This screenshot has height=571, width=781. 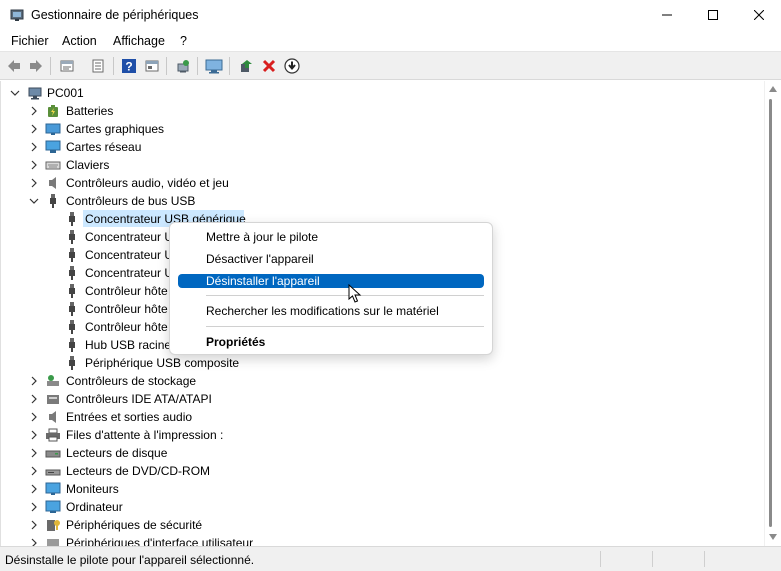 What do you see at coordinates (53, 399) in the screenshot?
I see `ide-controller-icon` at bounding box center [53, 399].